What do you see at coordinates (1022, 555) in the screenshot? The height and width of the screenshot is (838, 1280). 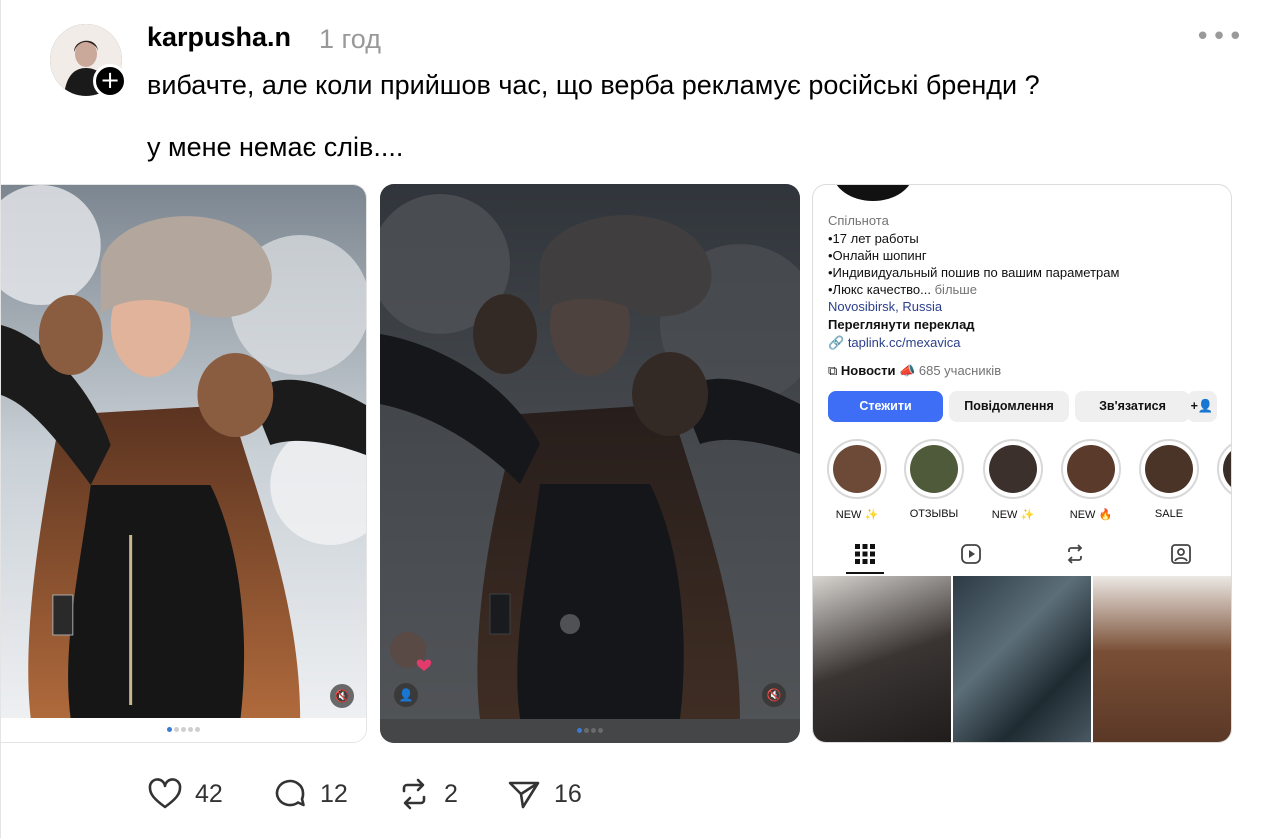 I see `profile-tabs` at bounding box center [1022, 555].